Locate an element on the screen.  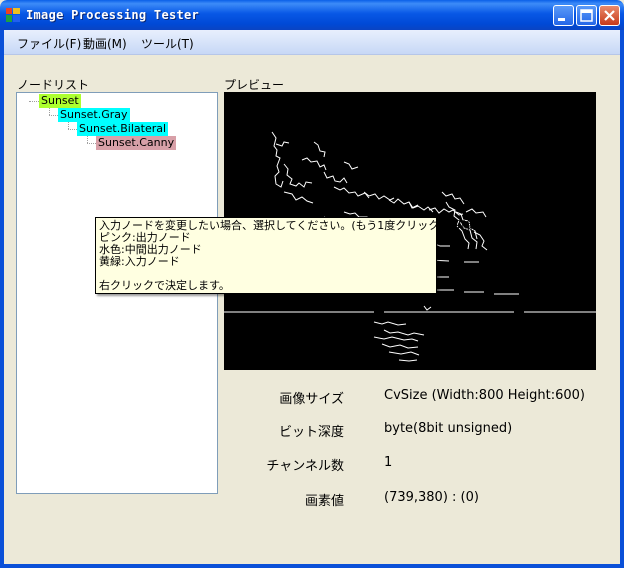
menu-bar: ファイル(F) 動画(M) ツール(T) is located at coordinates (312, 42).